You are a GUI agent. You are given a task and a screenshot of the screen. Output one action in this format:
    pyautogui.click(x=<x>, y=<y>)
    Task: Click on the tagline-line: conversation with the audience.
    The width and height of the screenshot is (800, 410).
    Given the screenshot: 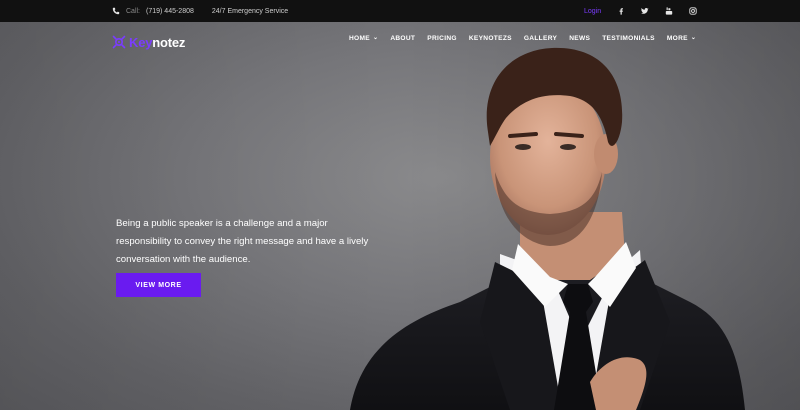 What is the action you would take?
    pyautogui.click(x=183, y=259)
    